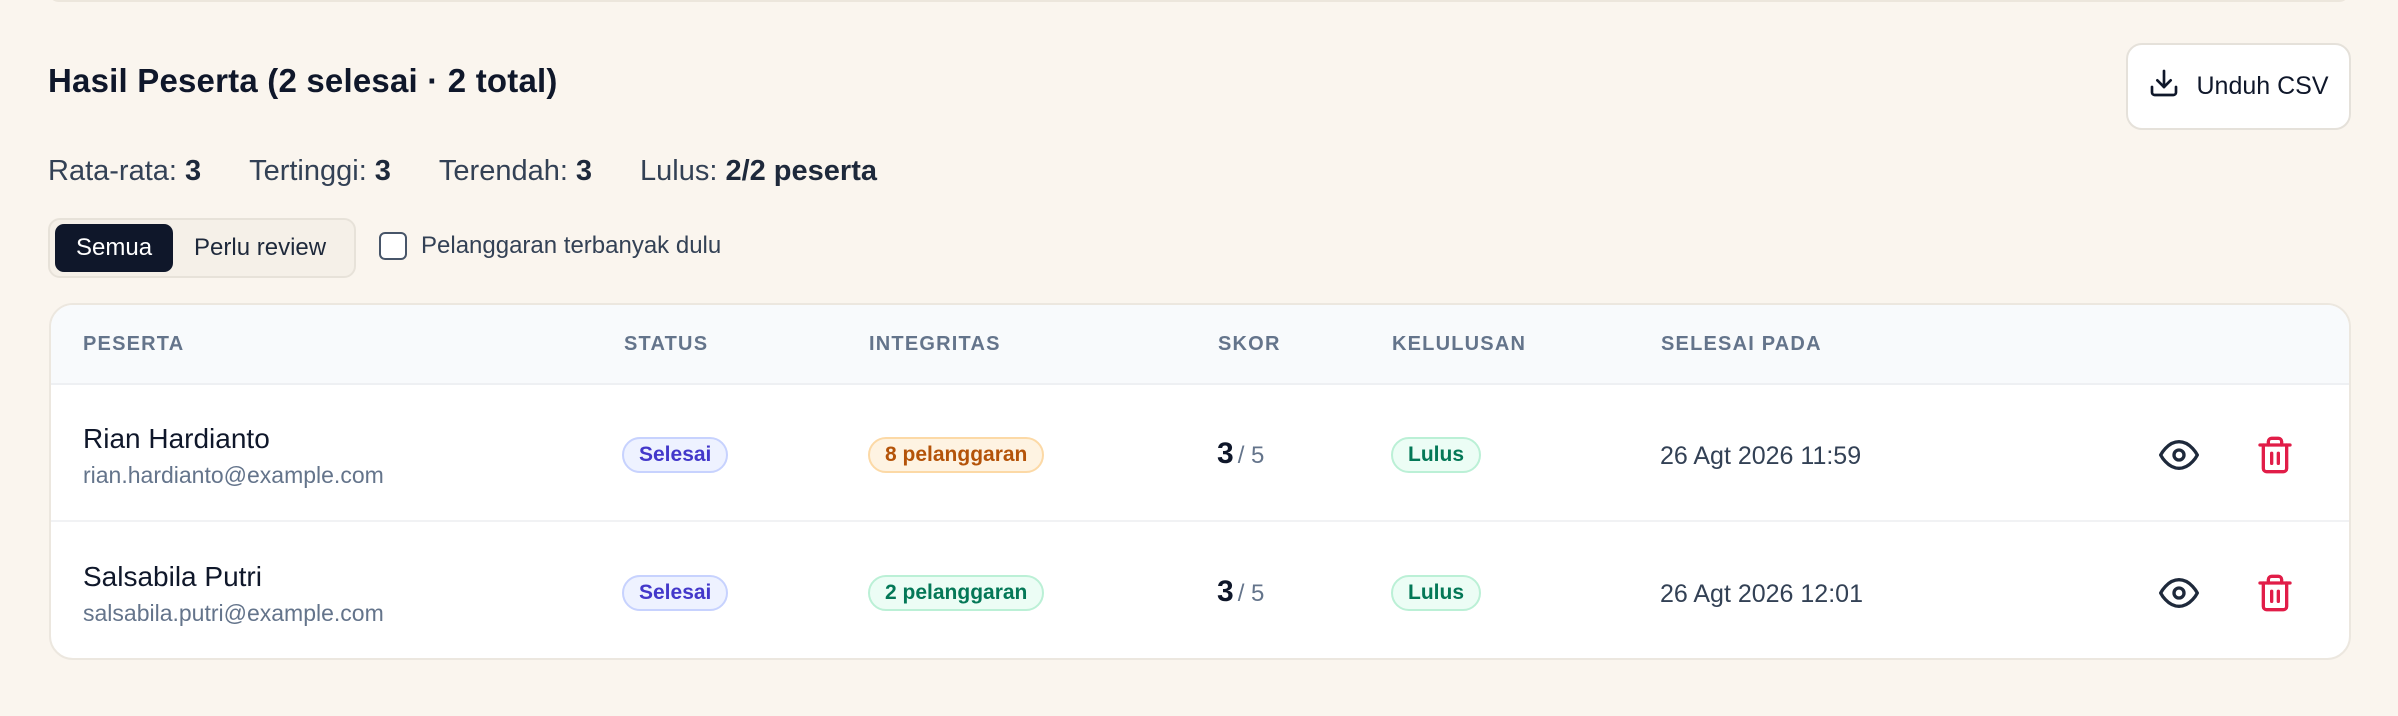 This screenshot has width=2398, height=716. Describe the element at coordinates (2164, 86) in the screenshot. I see `download-icon` at that location.